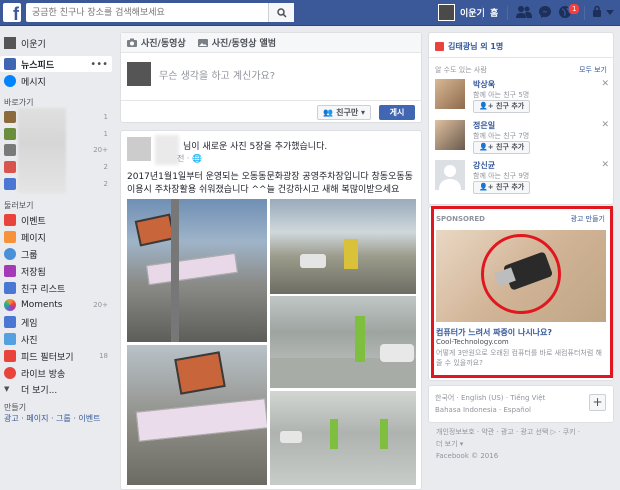  I want to click on sidebar-item-feed-filter: 피드 필터보기 18, so click(56, 356).